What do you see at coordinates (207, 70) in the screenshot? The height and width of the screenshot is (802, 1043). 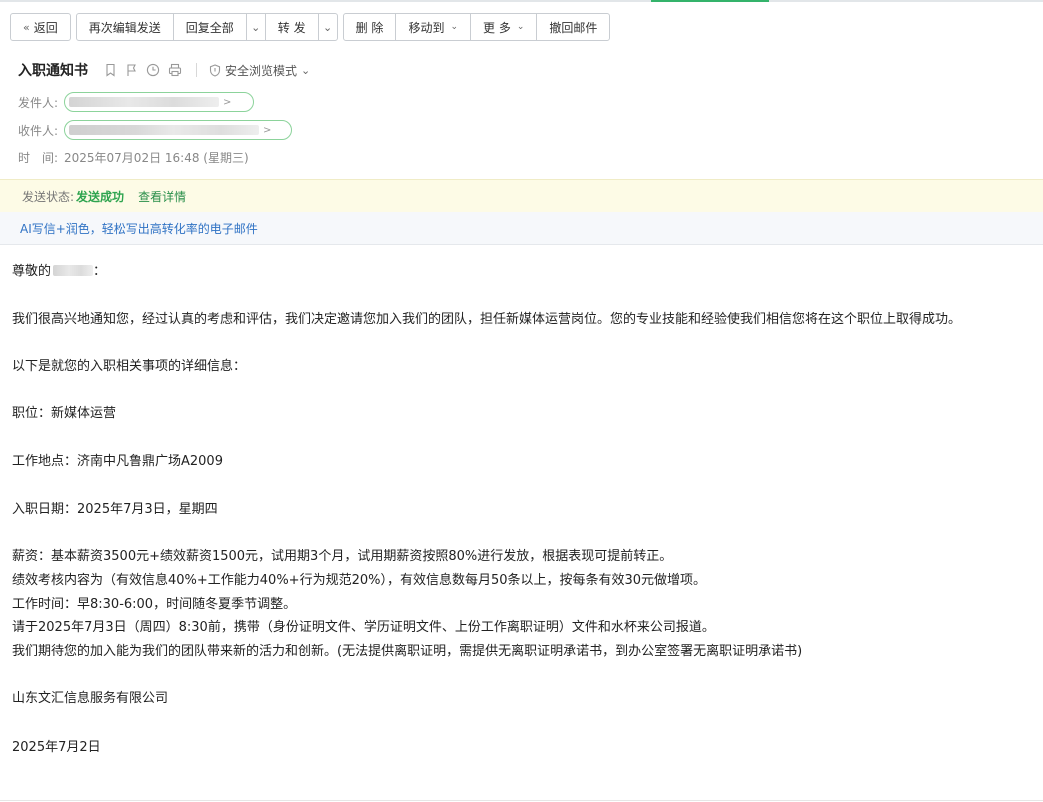 I see `subject-actions: 安全浏览模式 ⌄` at bounding box center [207, 70].